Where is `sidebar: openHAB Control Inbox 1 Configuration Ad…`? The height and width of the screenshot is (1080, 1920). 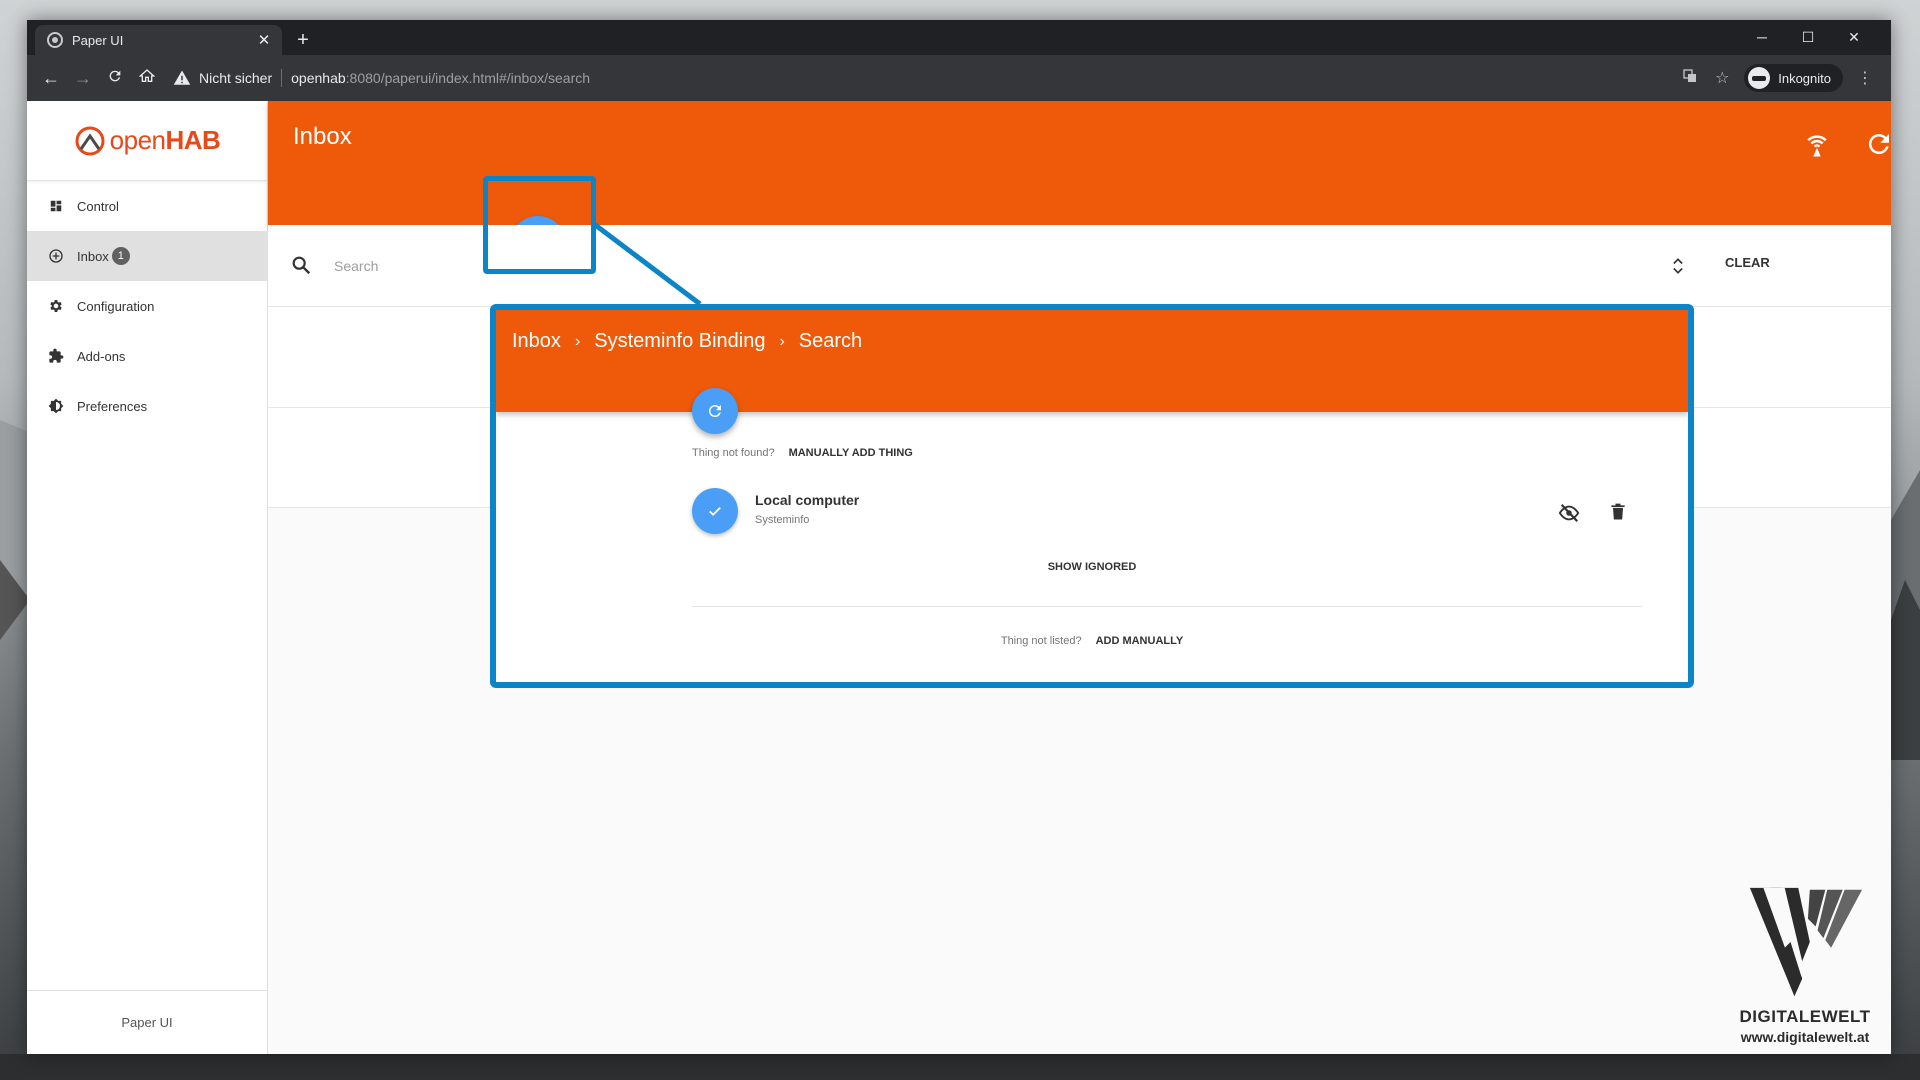
sidebar: openHAB Control Inbox 1 Configuration Ad… is located at coordinates (147, 577).